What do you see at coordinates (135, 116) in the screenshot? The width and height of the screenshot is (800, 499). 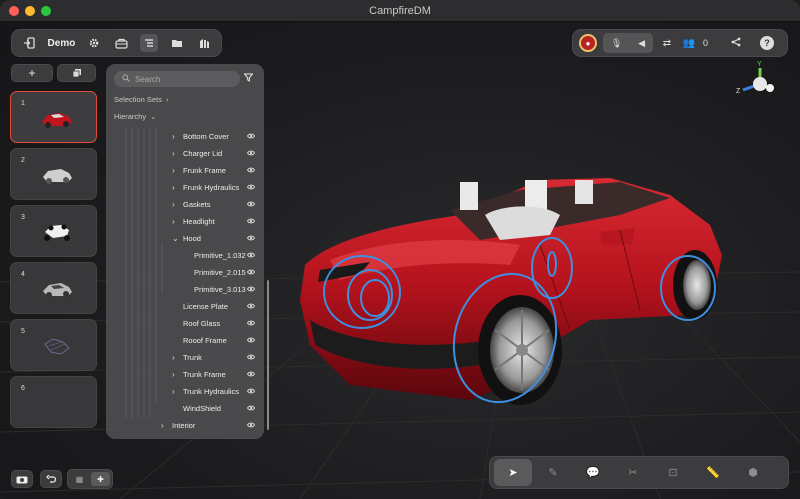 I see `hierarchy-section: Hierarchy ⌄` at bounding box center [135, 116].